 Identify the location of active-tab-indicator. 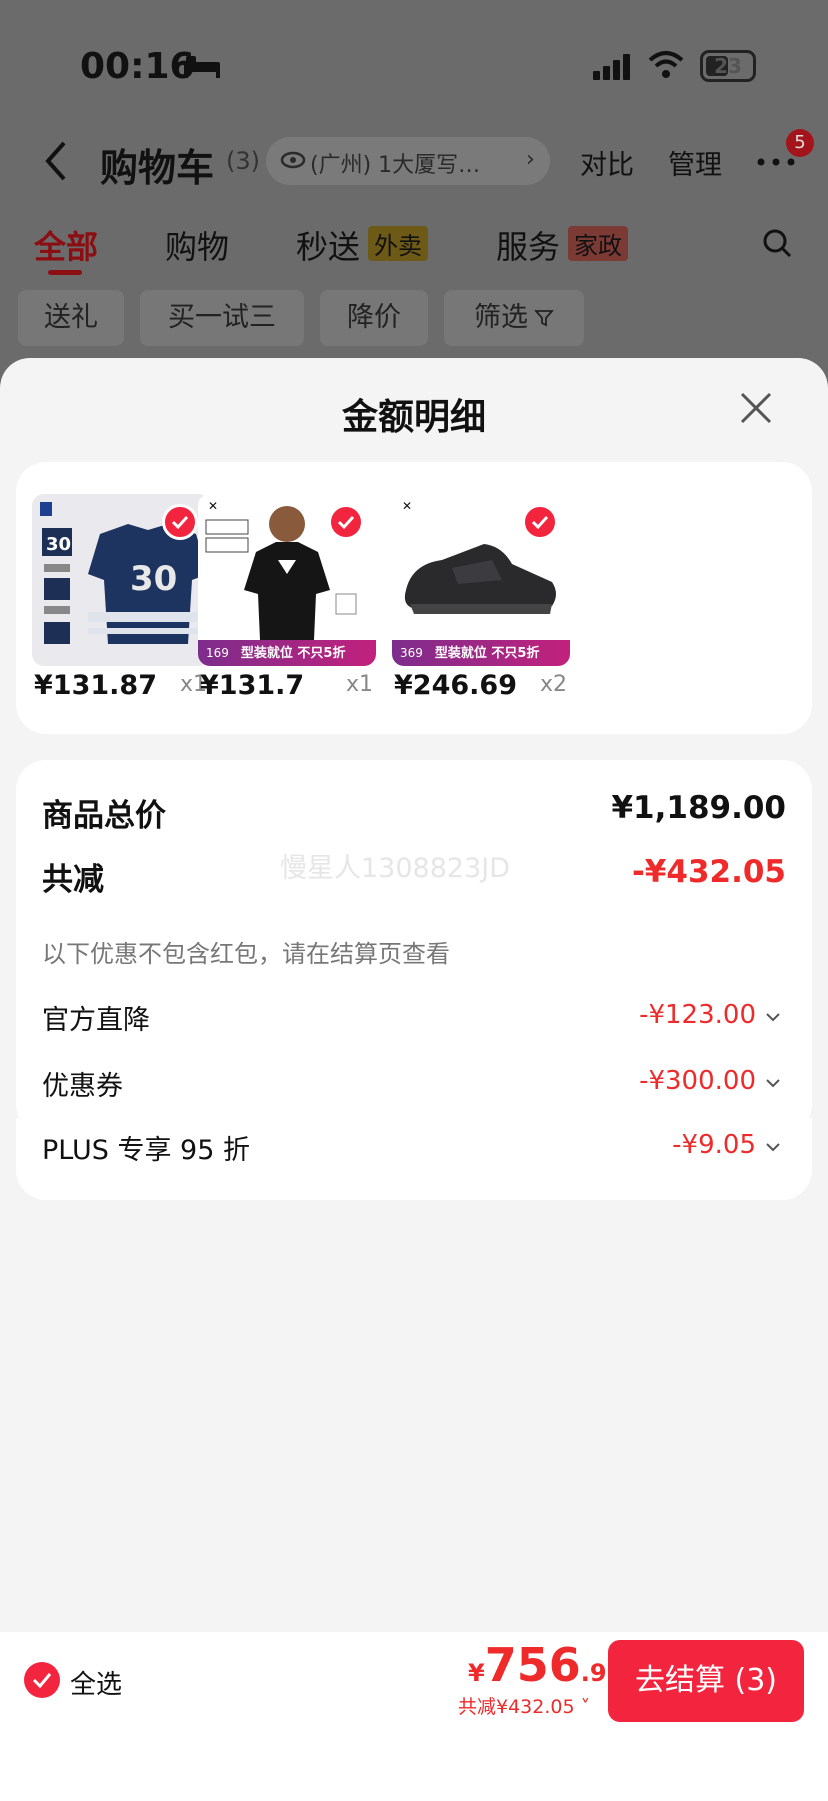
(65, 272).